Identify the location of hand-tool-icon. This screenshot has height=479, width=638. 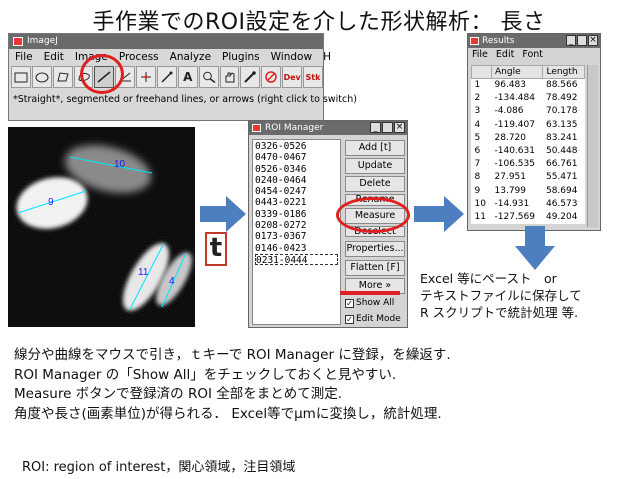
(229, 77).